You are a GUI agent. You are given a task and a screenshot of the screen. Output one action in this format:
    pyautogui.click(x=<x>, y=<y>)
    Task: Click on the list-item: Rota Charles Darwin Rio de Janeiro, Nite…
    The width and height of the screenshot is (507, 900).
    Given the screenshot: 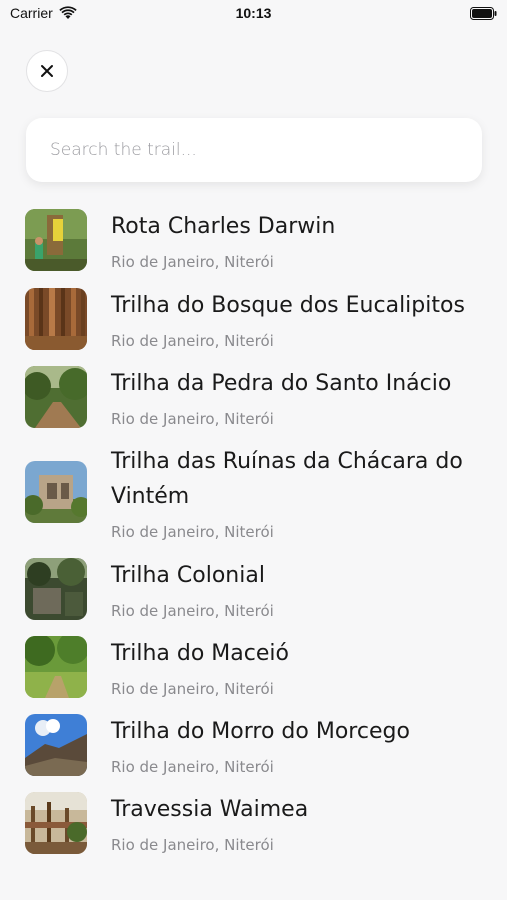 What is the action you would take?
    pyautogui.click(x=255, y=242)
    